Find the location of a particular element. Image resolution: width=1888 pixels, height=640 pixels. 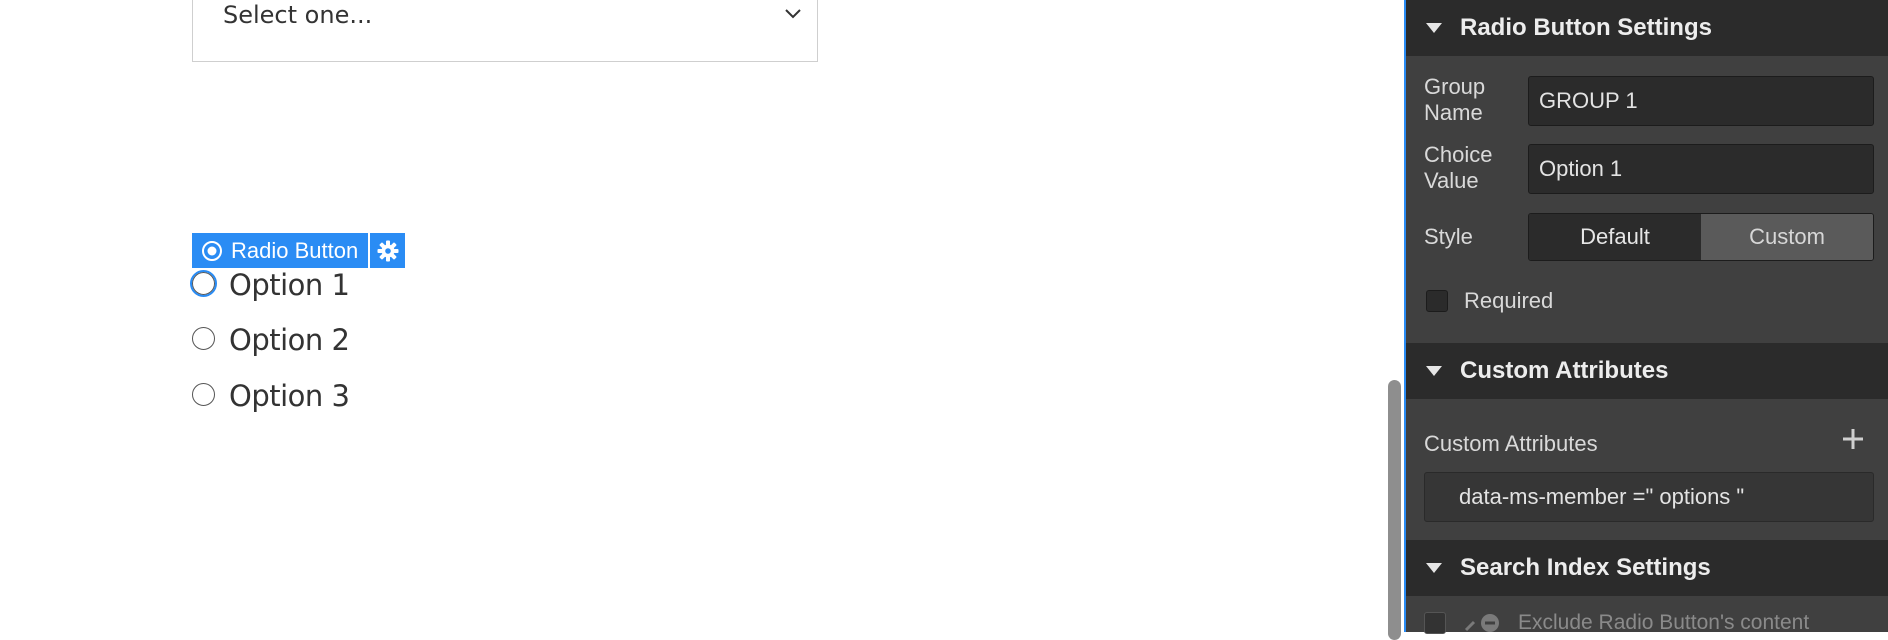

style-toggle: Default Custom is located at coordinates (1701, 237).